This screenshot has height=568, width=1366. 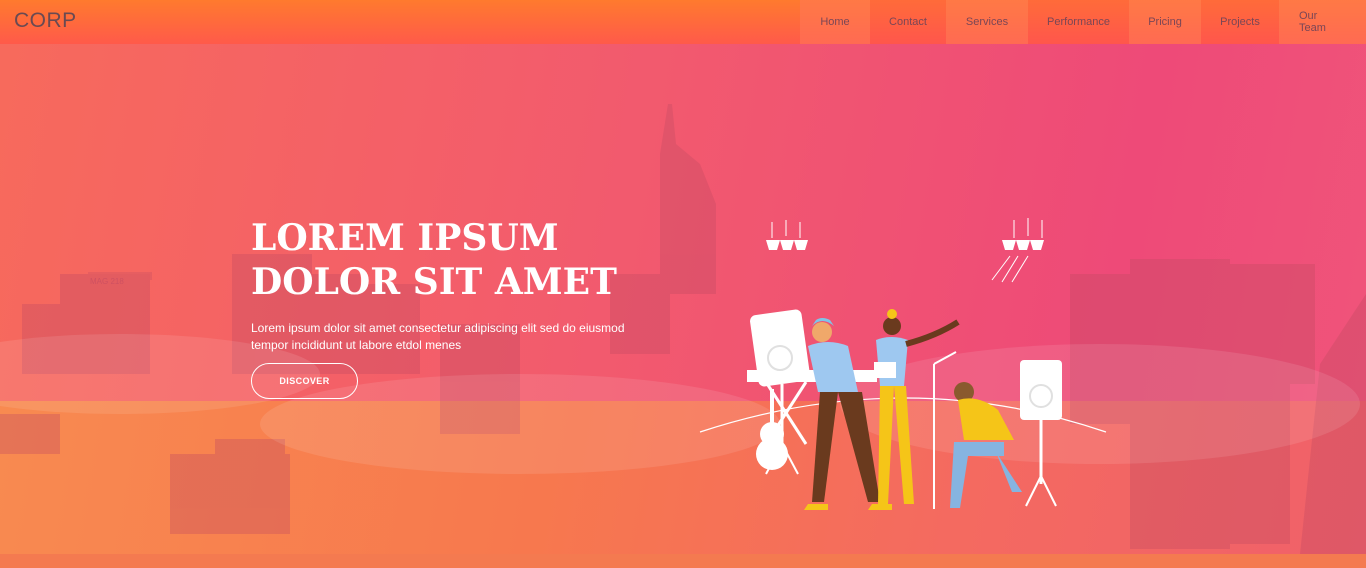 I want to click on discover-button: DISCOVER, so click(x=304, y=381).